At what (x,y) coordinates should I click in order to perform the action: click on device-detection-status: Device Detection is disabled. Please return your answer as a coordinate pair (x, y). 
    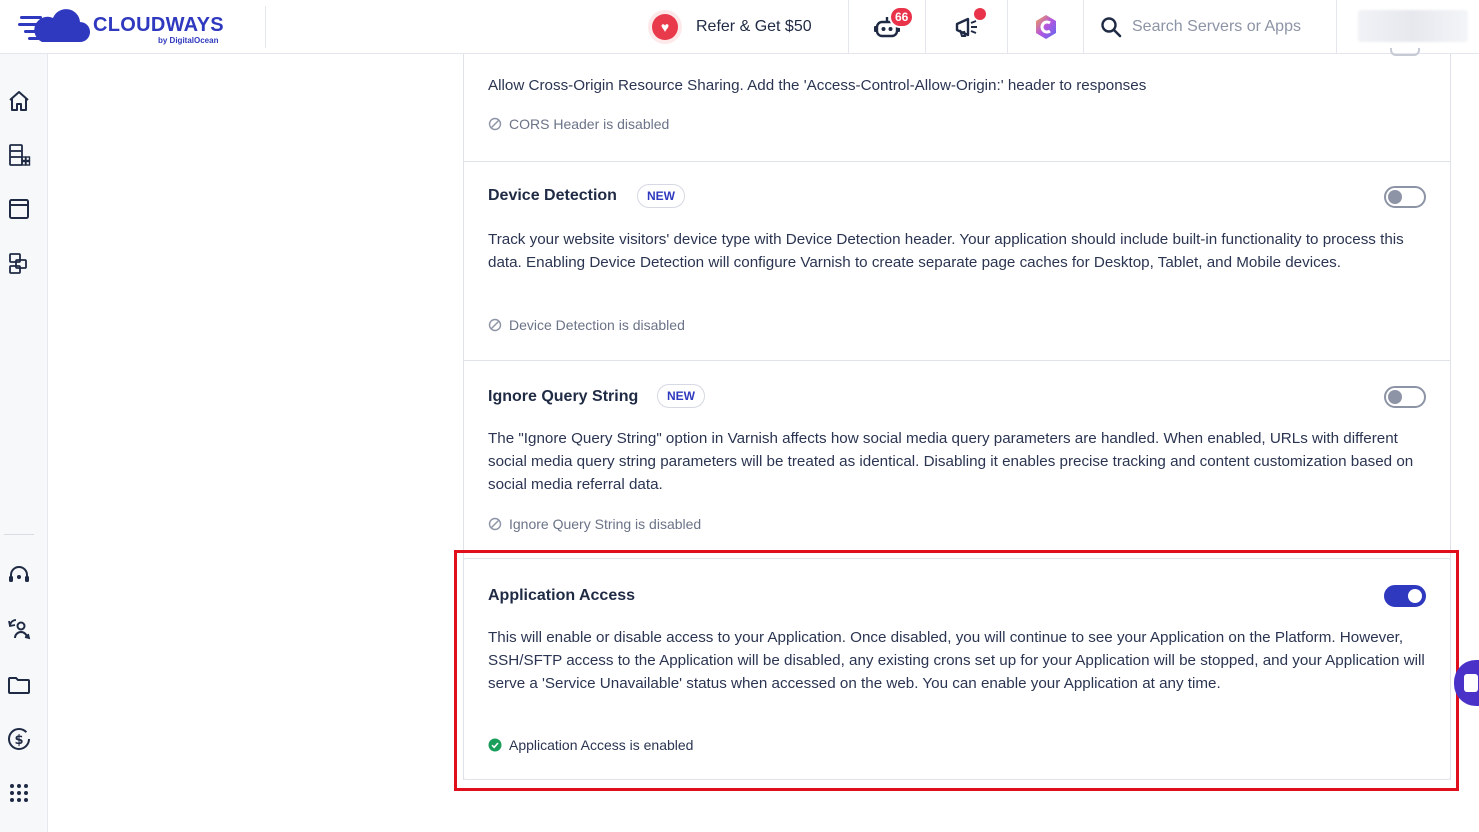
    Looking at the image, I should click on (586, 325).